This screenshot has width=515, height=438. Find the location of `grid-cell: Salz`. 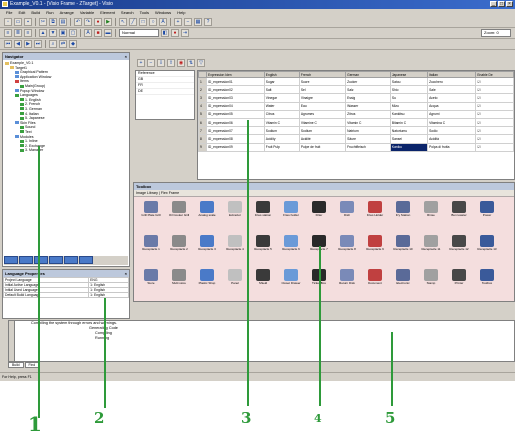

grid-cell: Salz is located at coordinates (368, 90).